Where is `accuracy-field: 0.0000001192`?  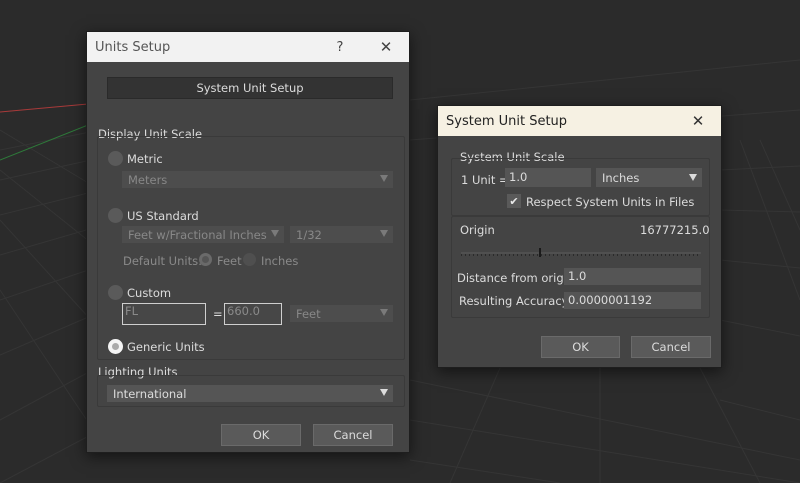
accuracy-field: 0.0000001192 is located at coordinates (632, 300).